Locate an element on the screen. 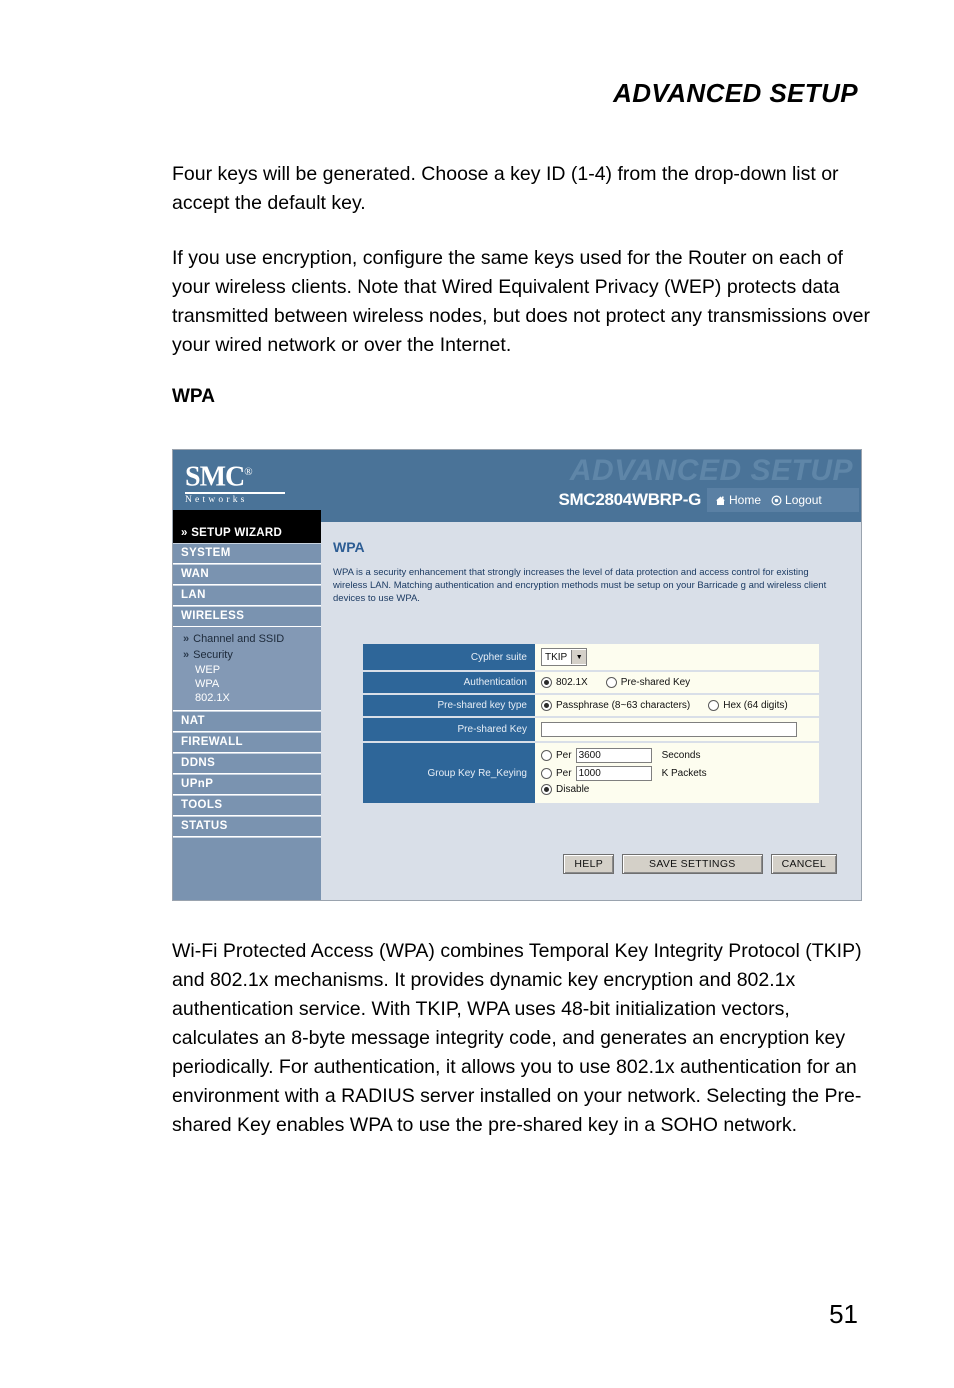  pane-title: WPA is located at coordinates (349, 547).